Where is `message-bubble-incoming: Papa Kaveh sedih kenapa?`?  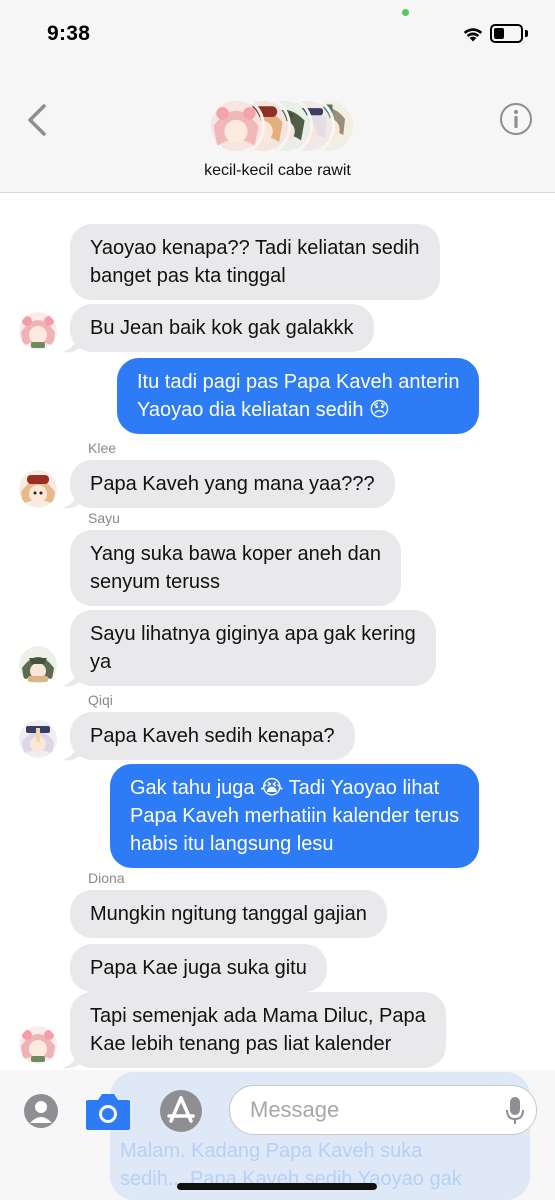
message-bubble-incoming: Papa Kaveh sedih kenapa? is located at coordinates (212, 736).